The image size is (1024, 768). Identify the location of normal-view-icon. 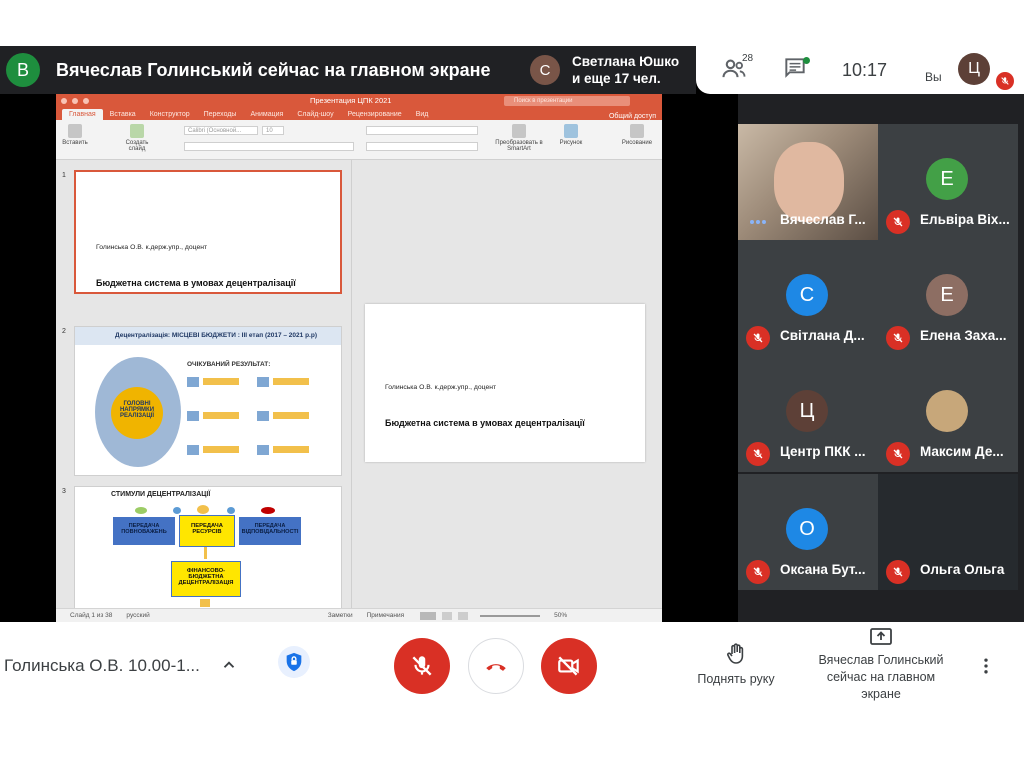
(428, 615).